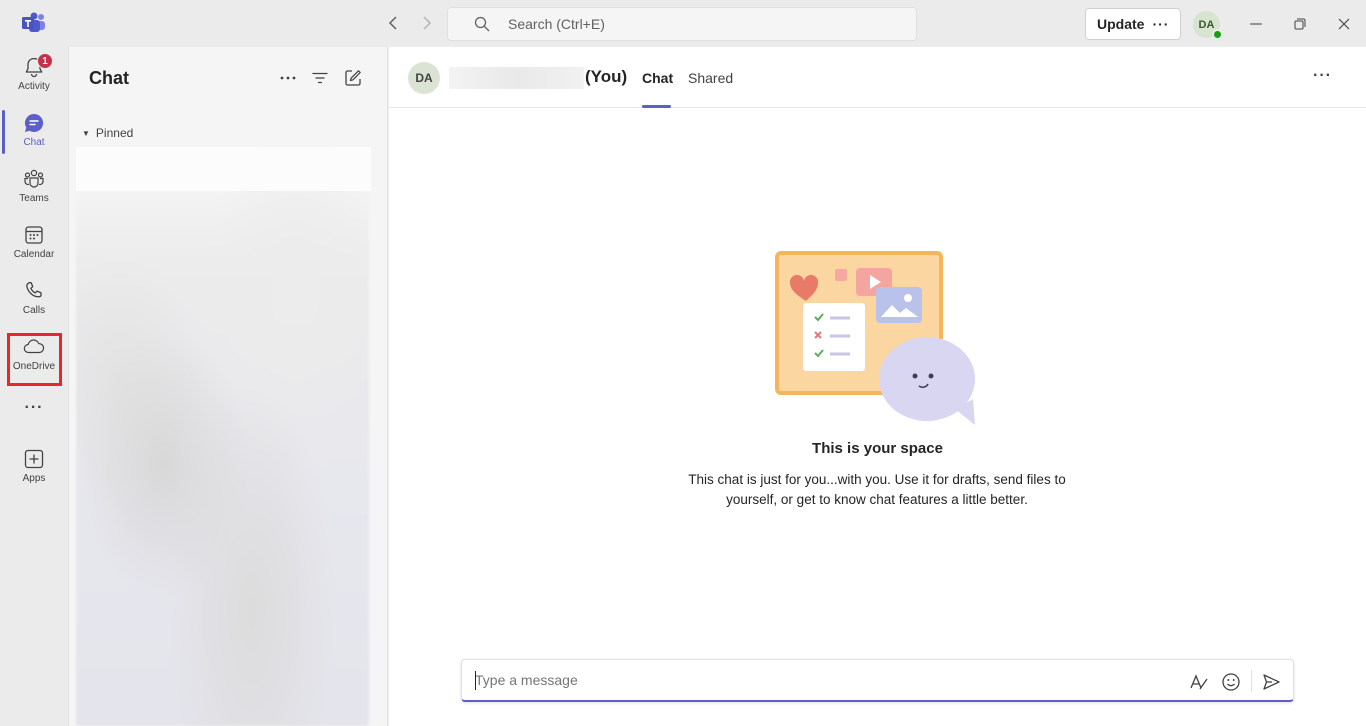  I want to click on title-bar: Search (Ctrl+E) Update ··· DA, so click(683, 23).